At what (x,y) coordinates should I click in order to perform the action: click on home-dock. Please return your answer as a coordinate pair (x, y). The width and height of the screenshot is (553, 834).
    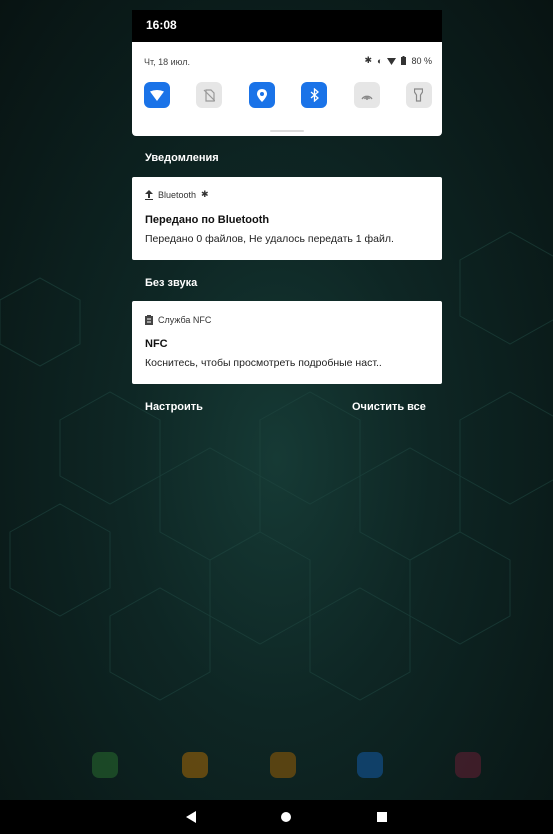
    Looking at the image, I should click on (276, 769).